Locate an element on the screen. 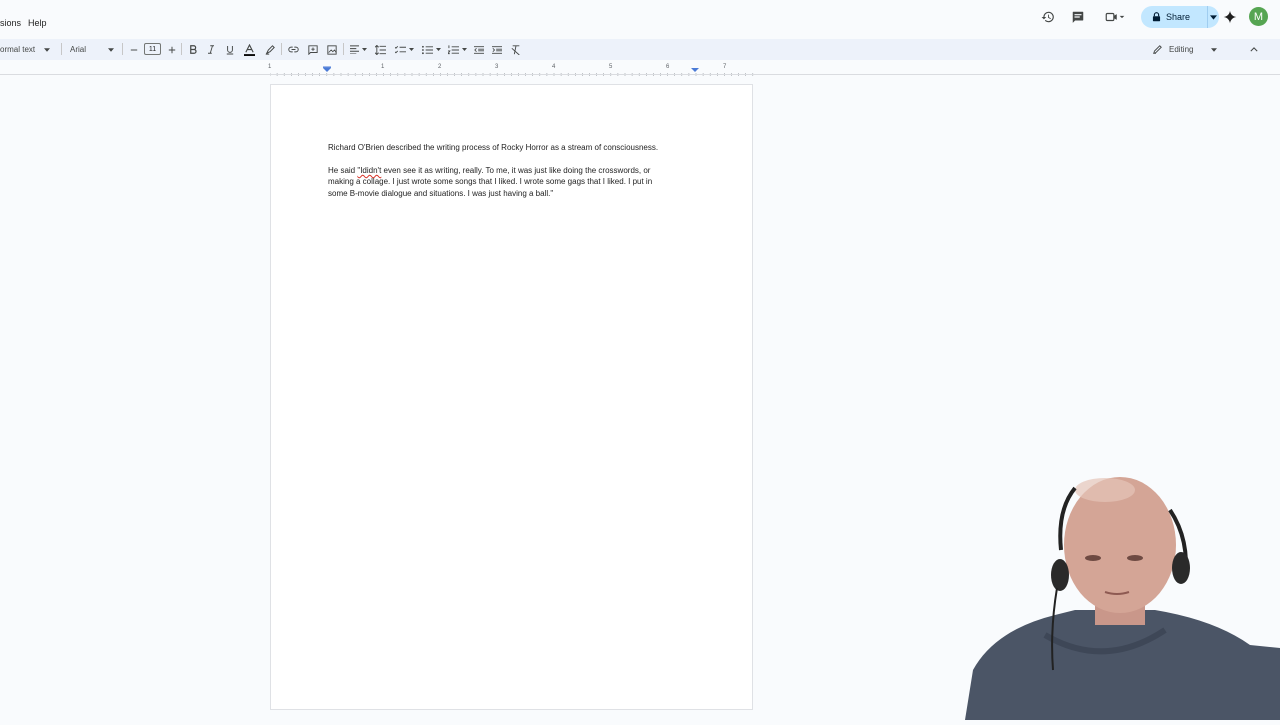  version-history-icon is located at coordinates (1048, 17).